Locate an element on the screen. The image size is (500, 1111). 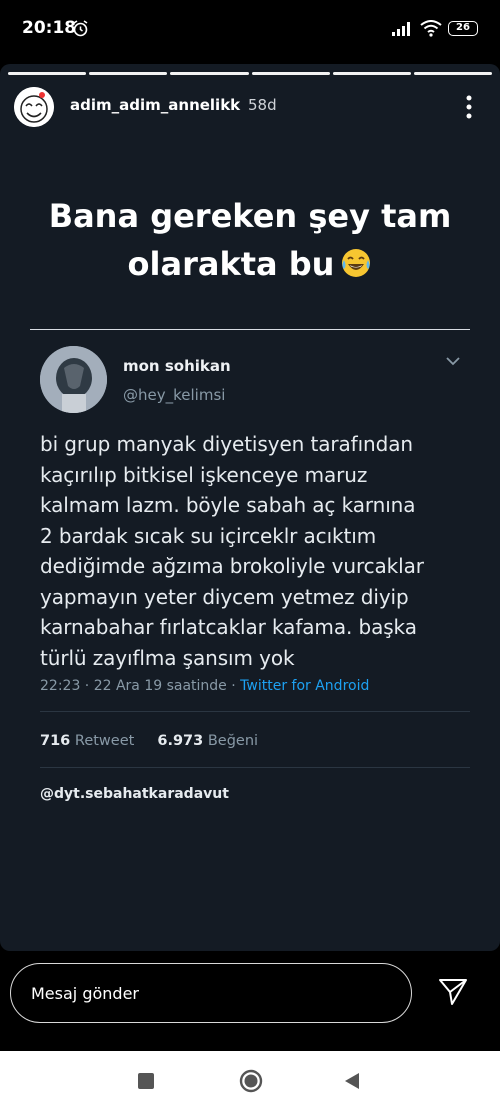
signal-icon is located at coordinates (401, 29).